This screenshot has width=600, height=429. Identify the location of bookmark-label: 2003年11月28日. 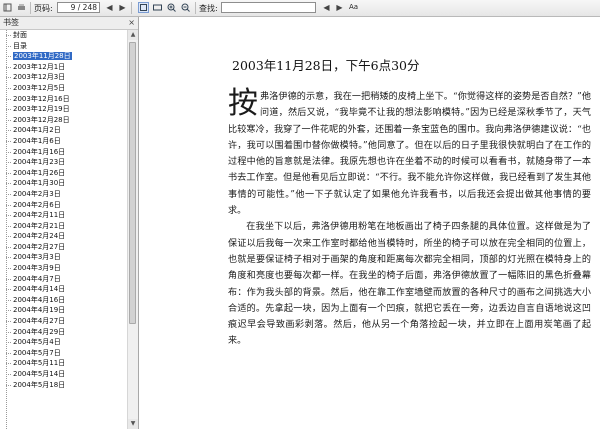
(42, 56).